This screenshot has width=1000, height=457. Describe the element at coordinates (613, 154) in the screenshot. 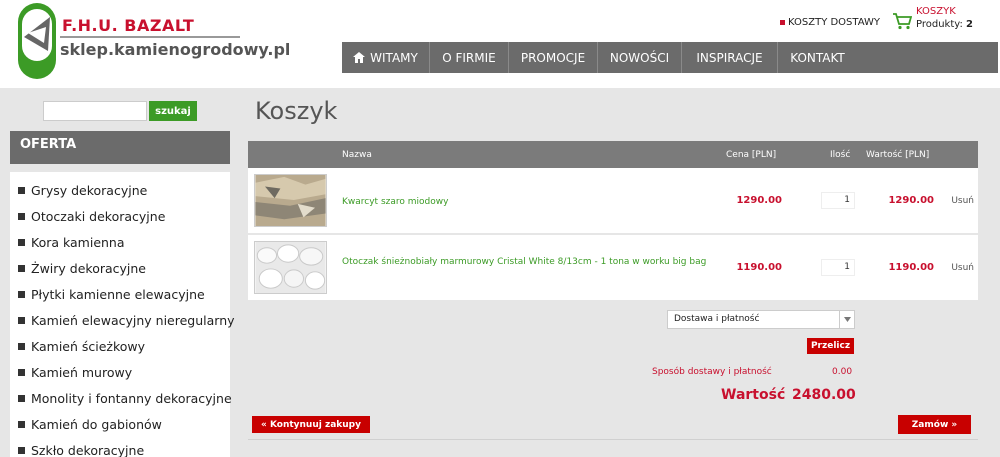

I see `table-header: Nazwa Cena [PLN] Ilość Wartość [PLN]` at that location.